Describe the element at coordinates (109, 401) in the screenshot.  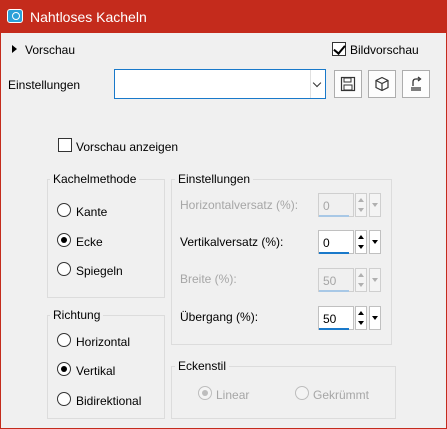
I see `radio-bidirektional-label: Bidirektional` at that location.